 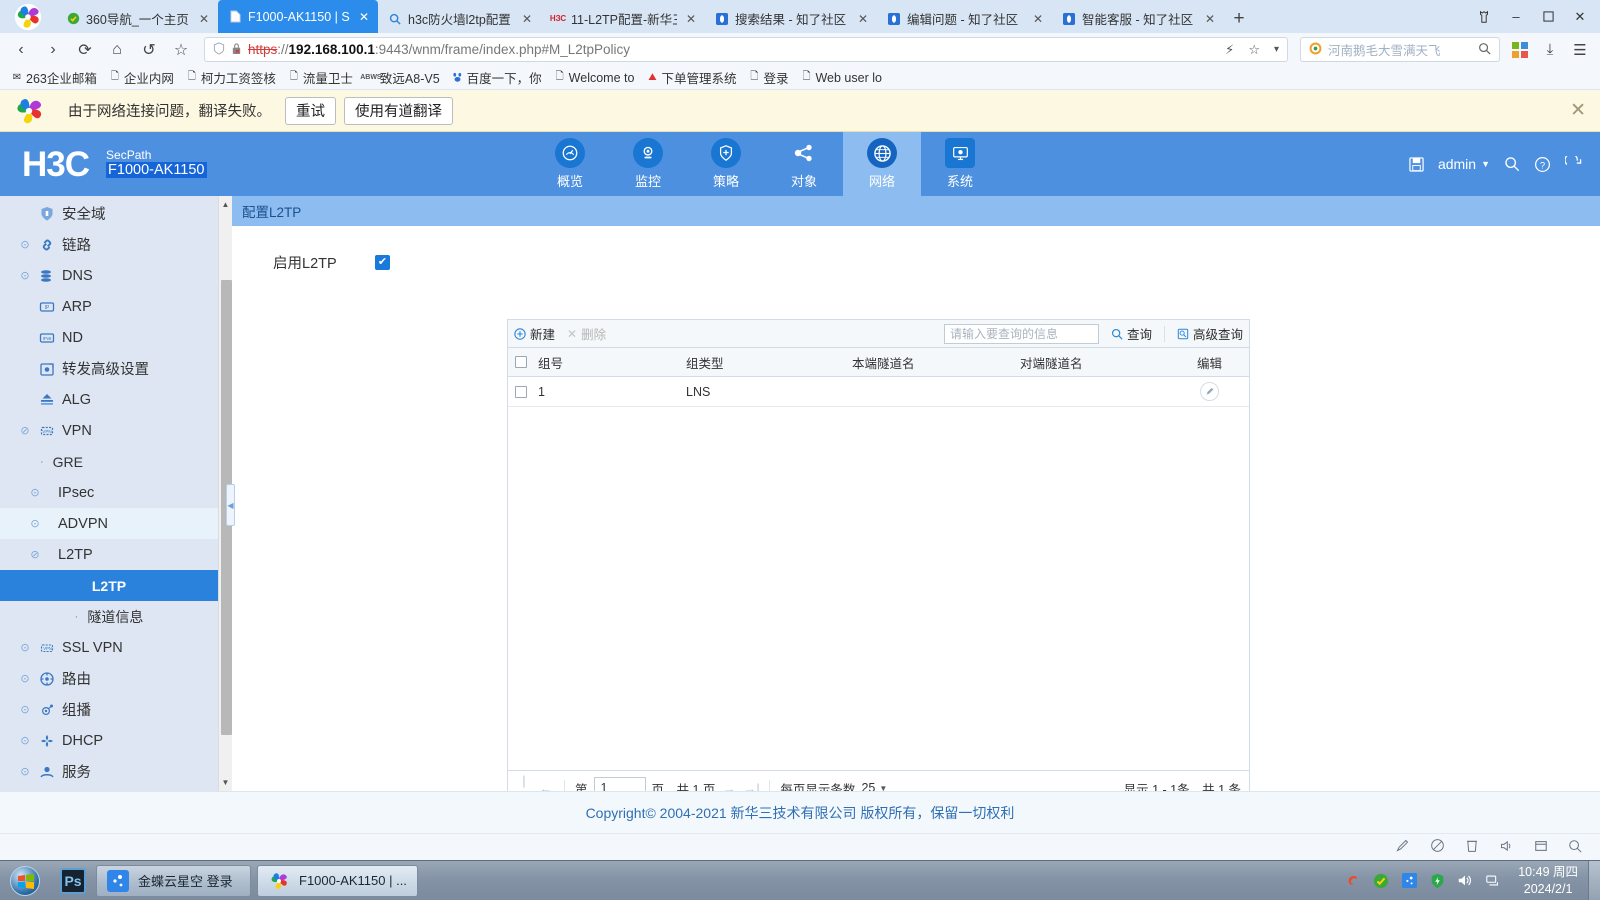 I want to click on forward-button: ›, so click(x=53, y=50).